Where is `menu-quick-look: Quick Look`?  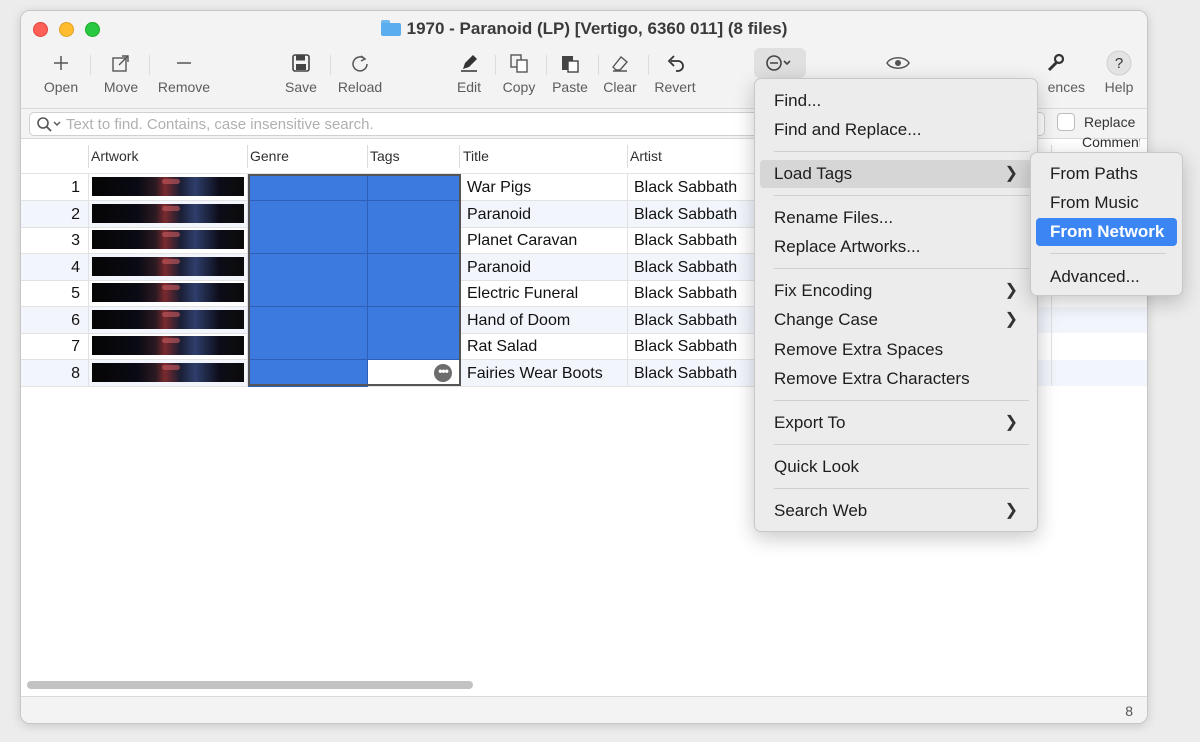
menu-quick-look: Quick Look is located at coordinates (896, 467).